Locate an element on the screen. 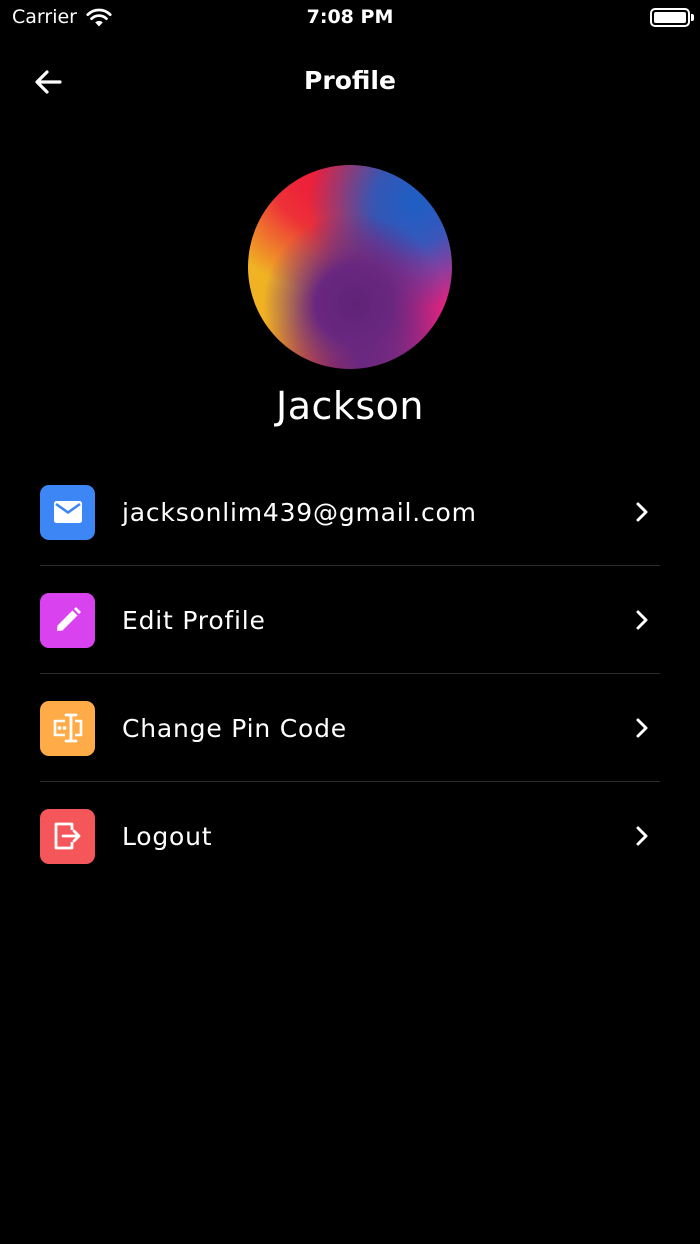  menu-item-logout: Logout is located at coordinates (350, 836).